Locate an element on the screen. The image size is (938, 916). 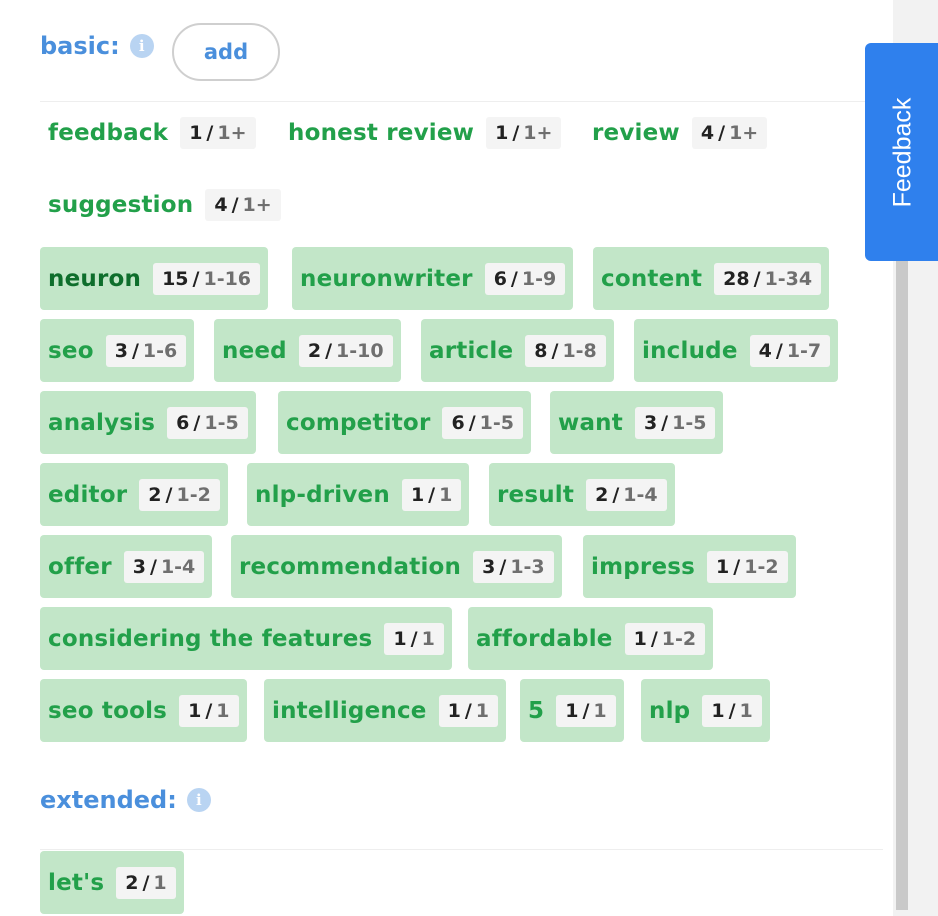
term-count: 1/1+ is located at coordinates (218, 132).